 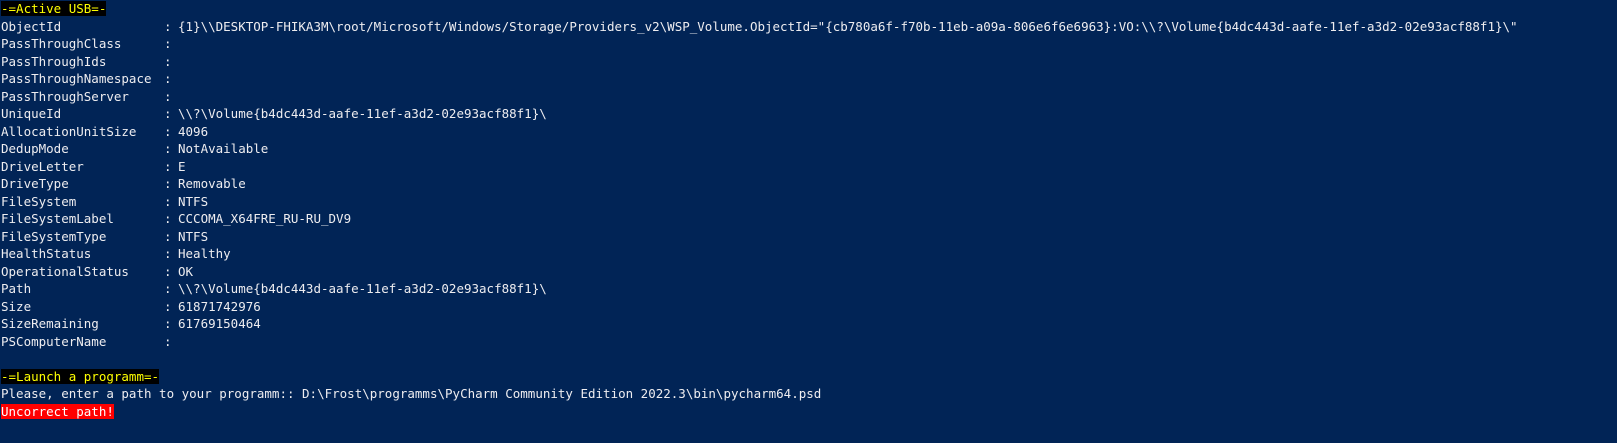 What do you see at coordinates (80, 376) in the screenshot?
I see `launch-heading: -=Launch a programm=-` at bounding box center [80, 376].